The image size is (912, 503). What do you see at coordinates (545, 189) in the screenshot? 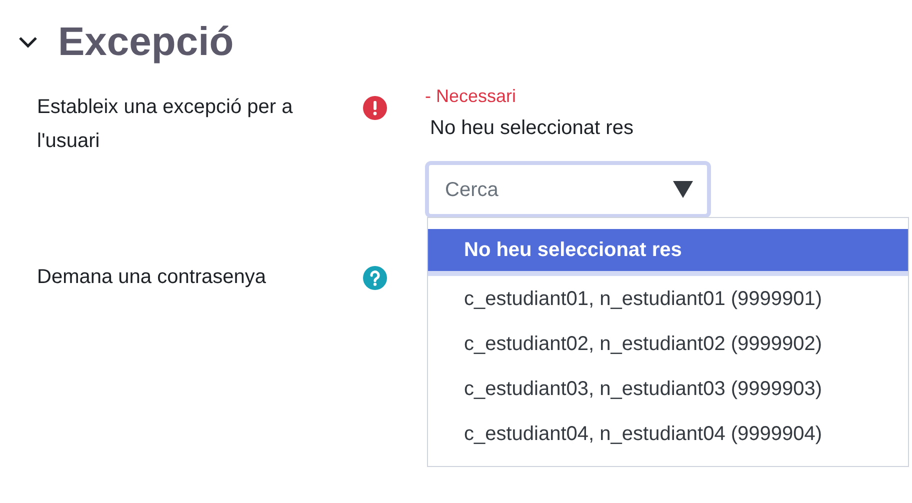
I see `search-input: Cerca` at bounding box center [545, 189].